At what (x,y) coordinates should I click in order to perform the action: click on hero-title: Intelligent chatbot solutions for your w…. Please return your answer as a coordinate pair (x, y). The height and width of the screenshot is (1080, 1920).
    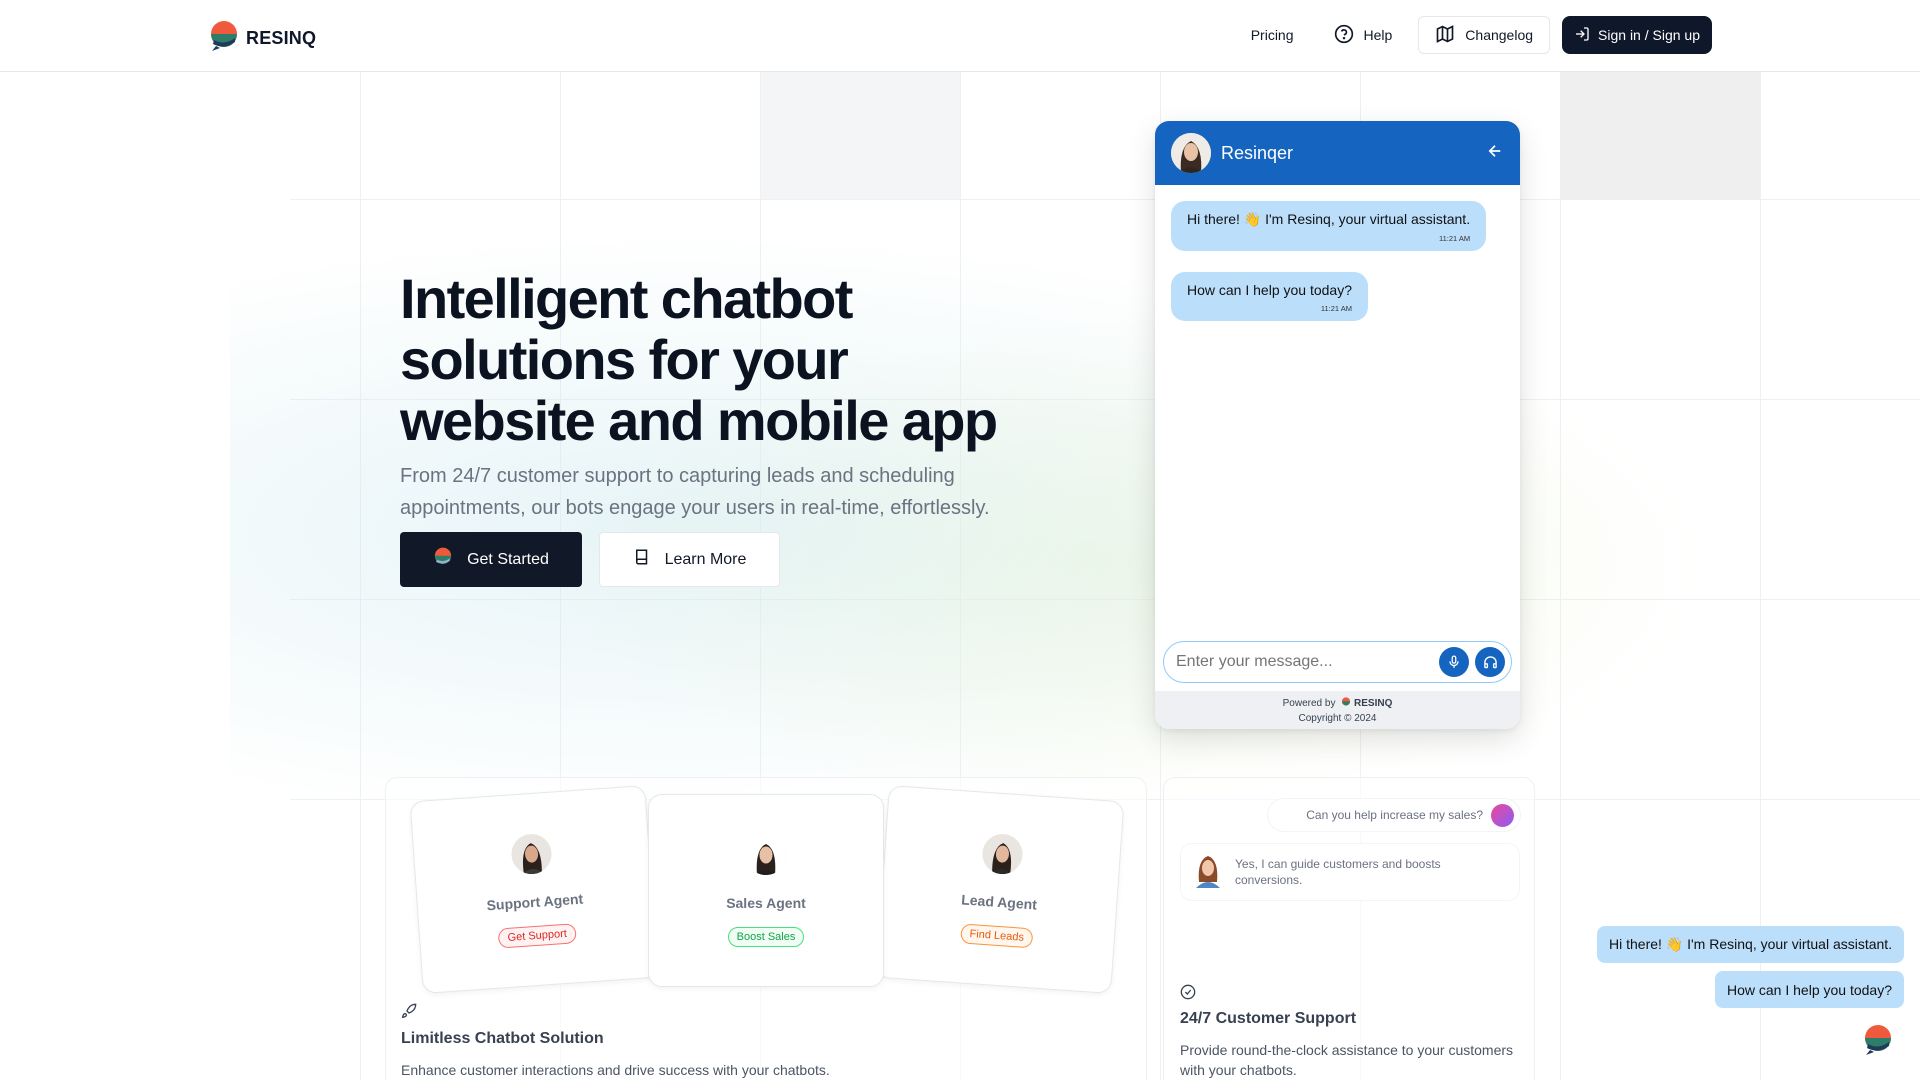
    Looking at the image, I should click on (699, 359).